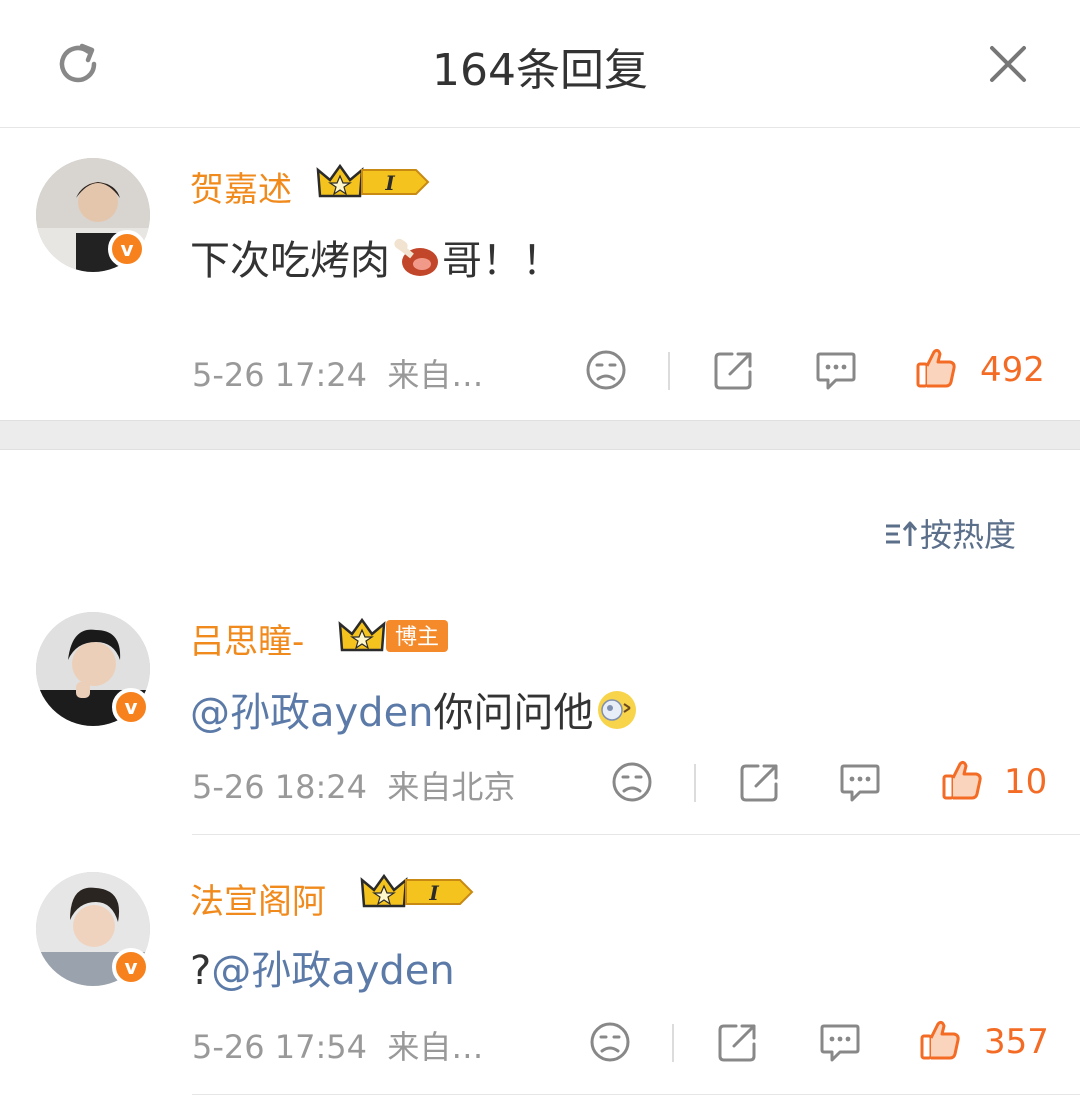 The height and width of the screenshot is (1101, 1080). What do you see at coordinates (1026, 782) in the screenshot?
I see `like-count: 10` at bounding box center [1026, 782].